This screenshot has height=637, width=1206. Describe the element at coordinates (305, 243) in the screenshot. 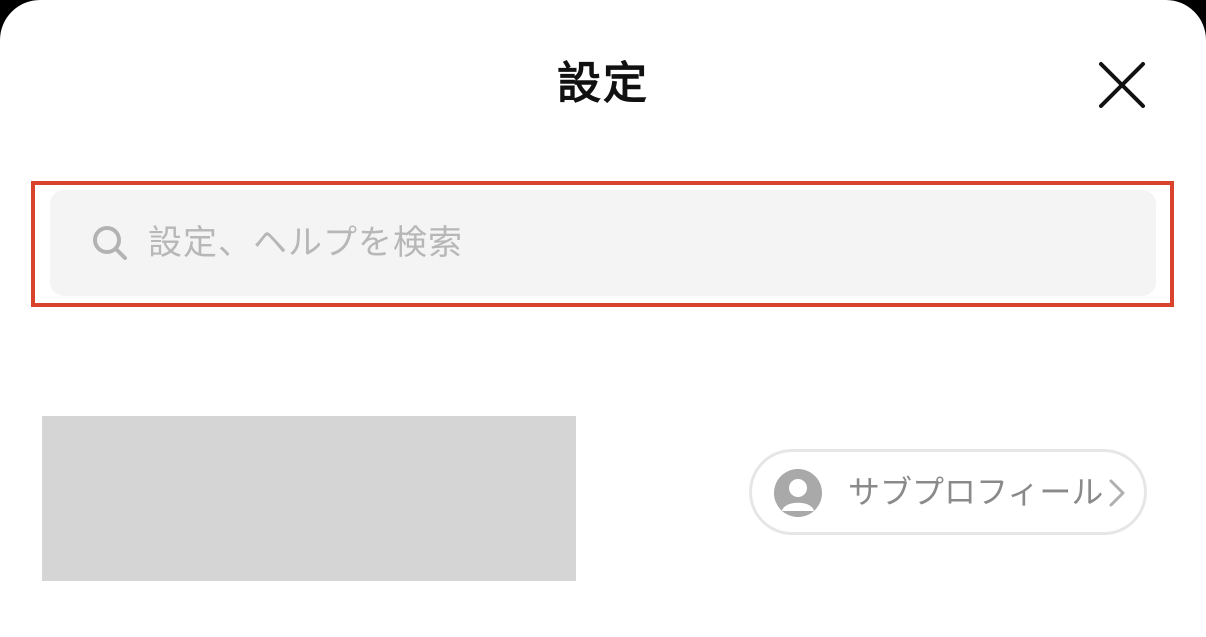

I see `search-placeholder: 設定、ヘルプを検索` at that location.